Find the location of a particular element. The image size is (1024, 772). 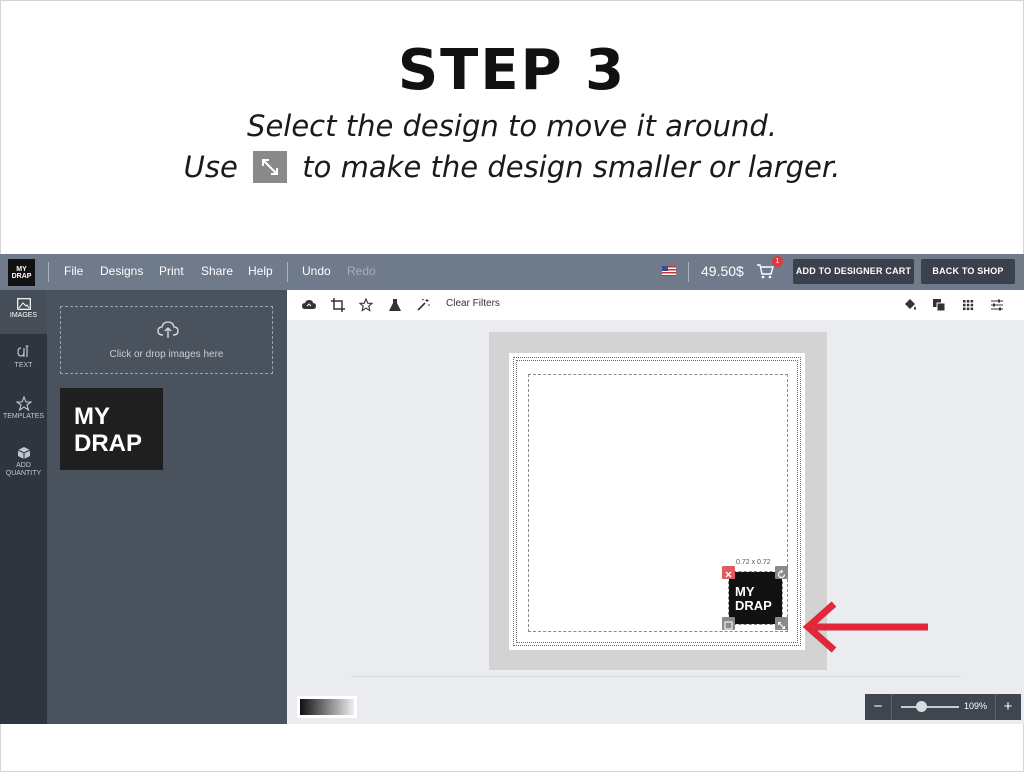

workspace-divider is located at coordinates (656, 676).